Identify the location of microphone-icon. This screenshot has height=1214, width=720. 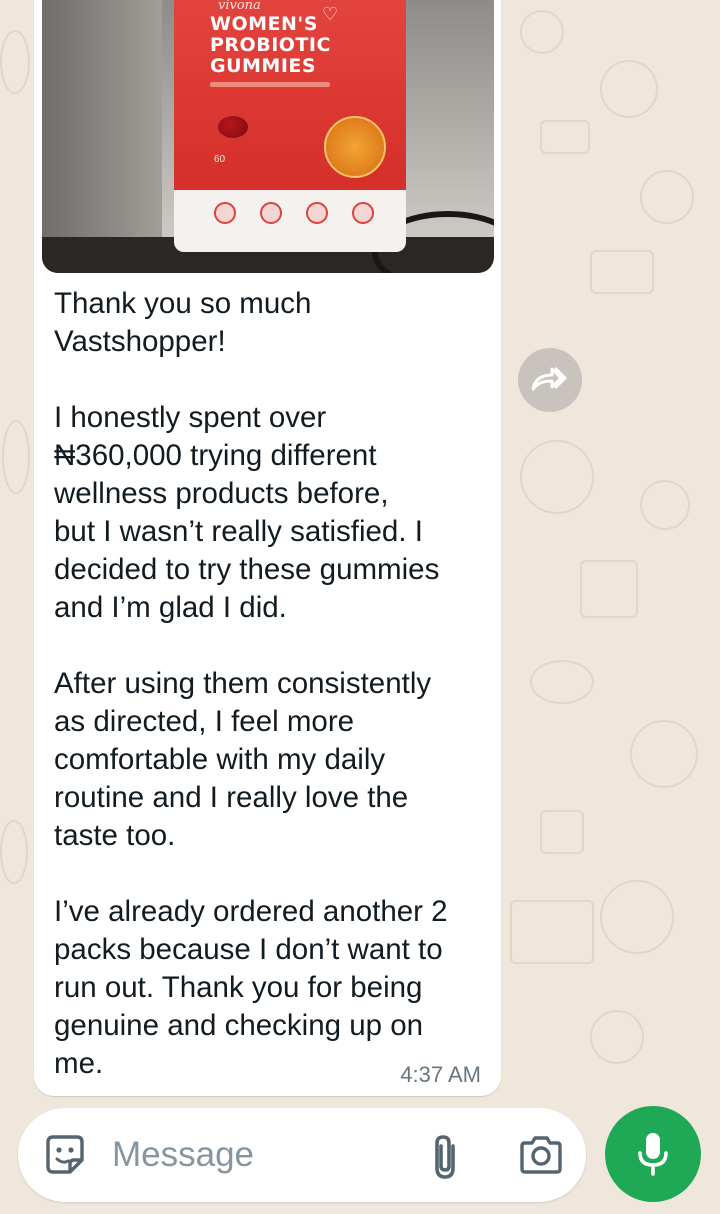
(653, 1154).